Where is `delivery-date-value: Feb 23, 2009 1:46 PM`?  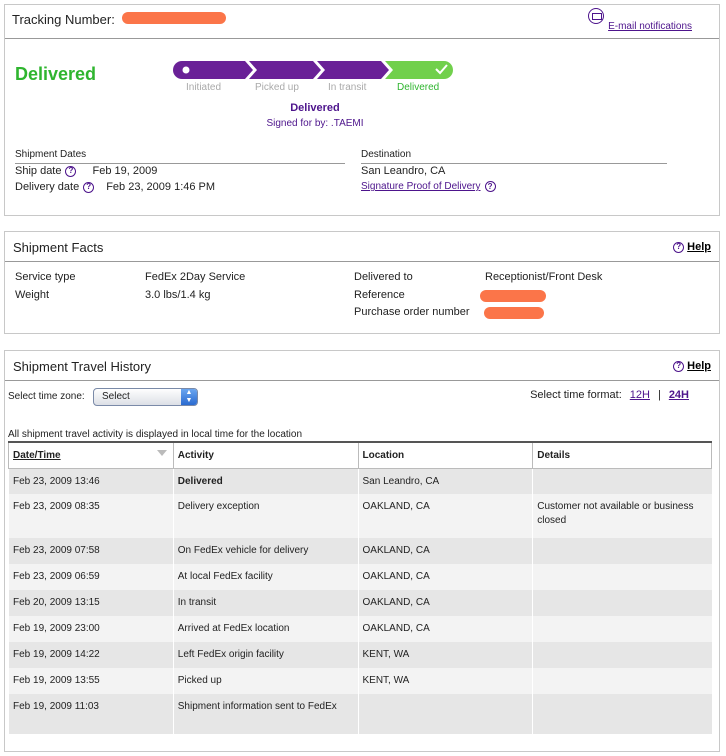
delivery-date-value: Feb 23, 2009 1:46 PM is located at coordinates (161, 187).